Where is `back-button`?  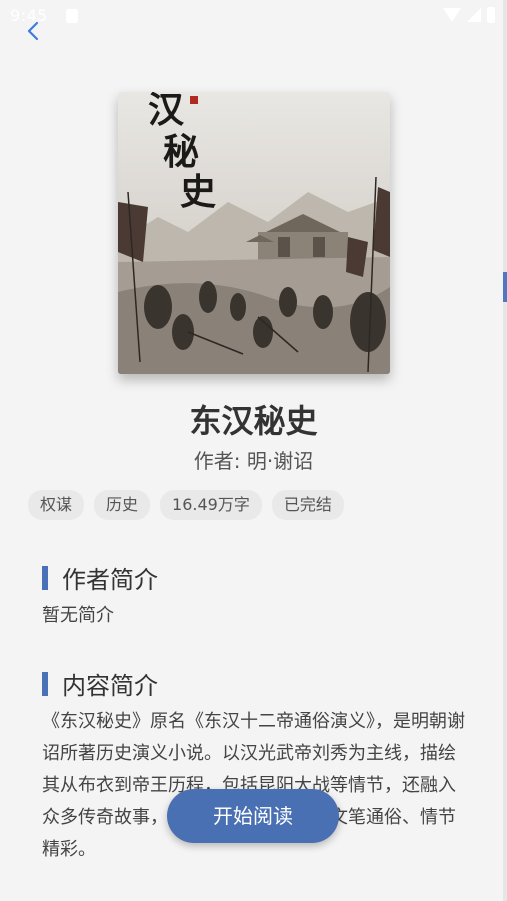 back-button is located at coordinates (34, 31).